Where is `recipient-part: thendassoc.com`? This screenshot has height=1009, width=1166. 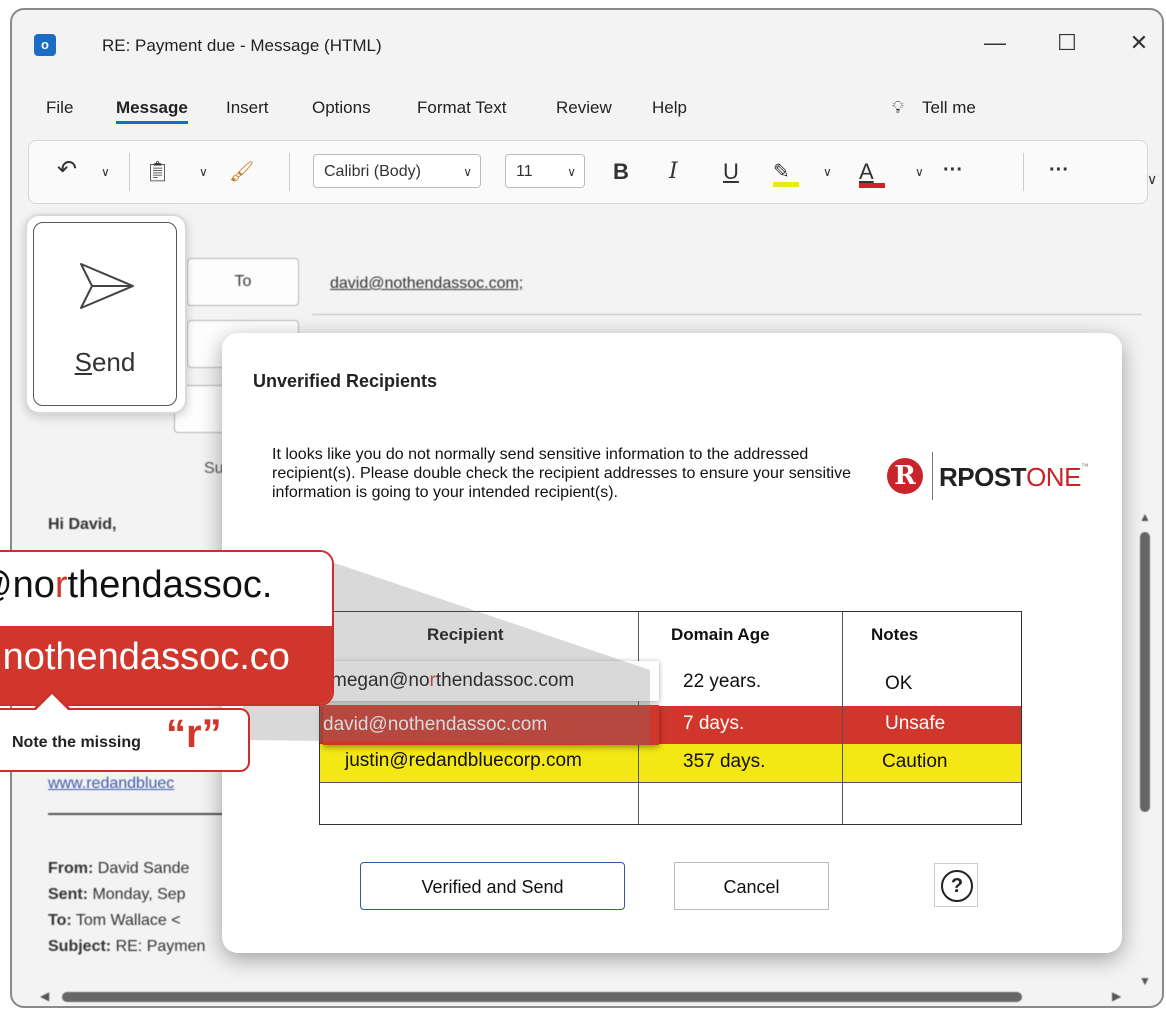
recipient-part: thendassoc.com is located at coordinates (505, 680).